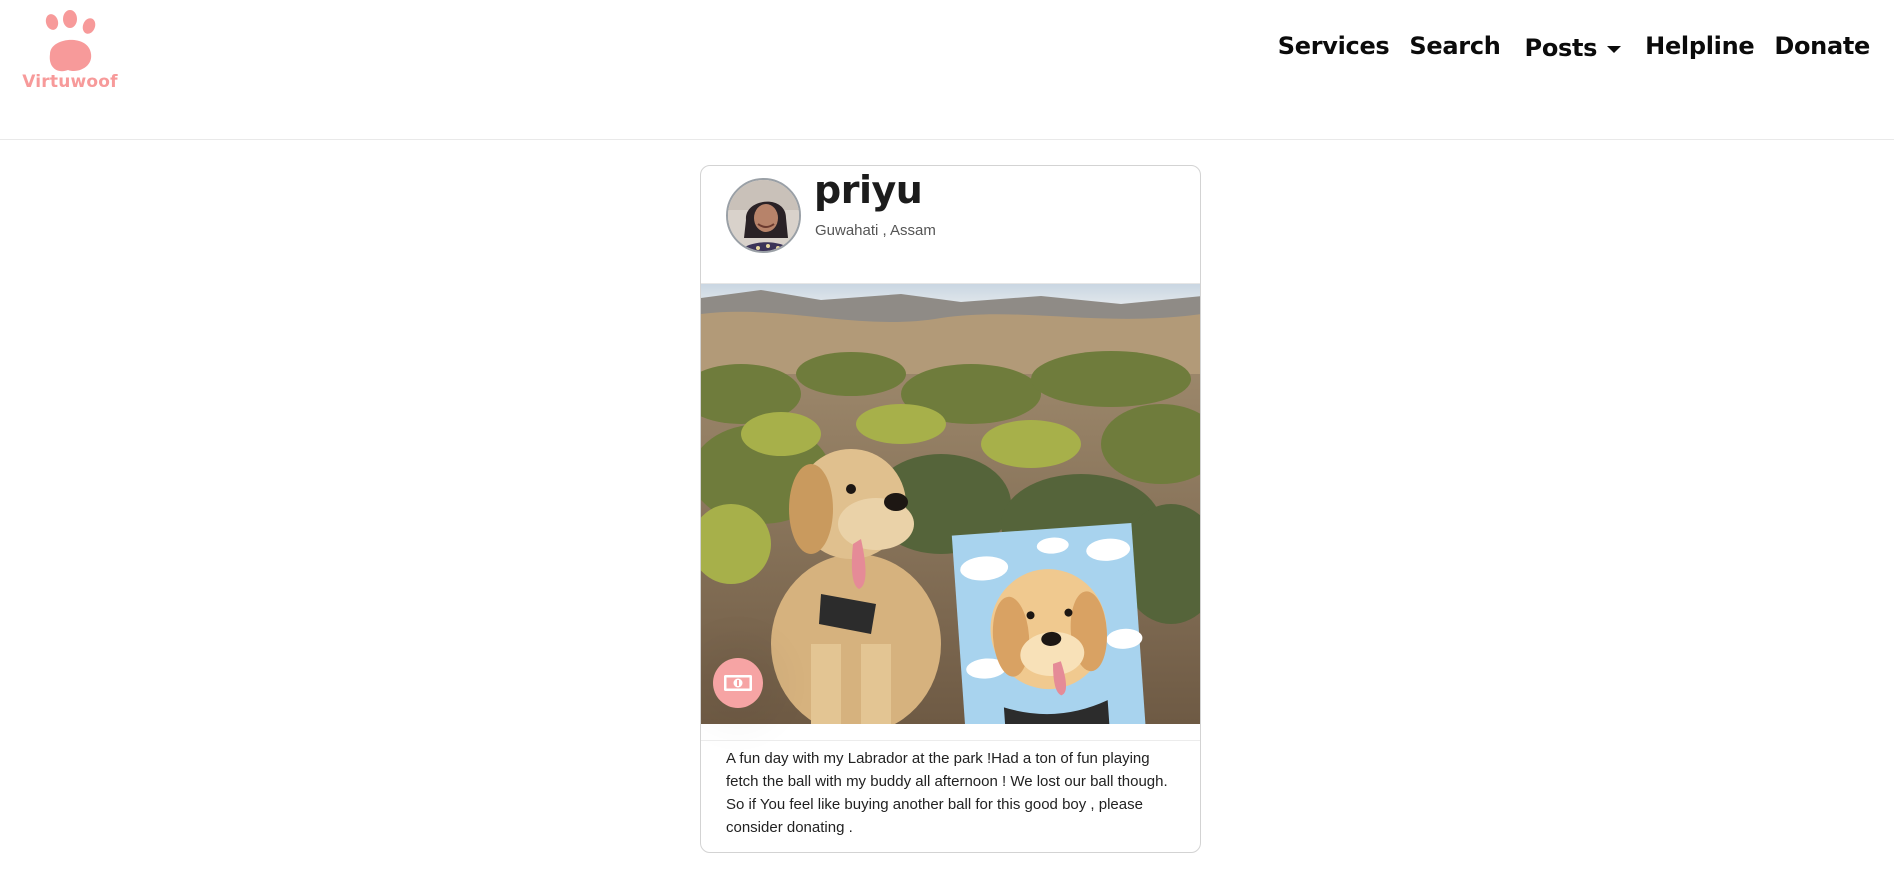 This screenshot has height=884, width=1894. I want to click on nav-services: Services, so click(1334, 46).